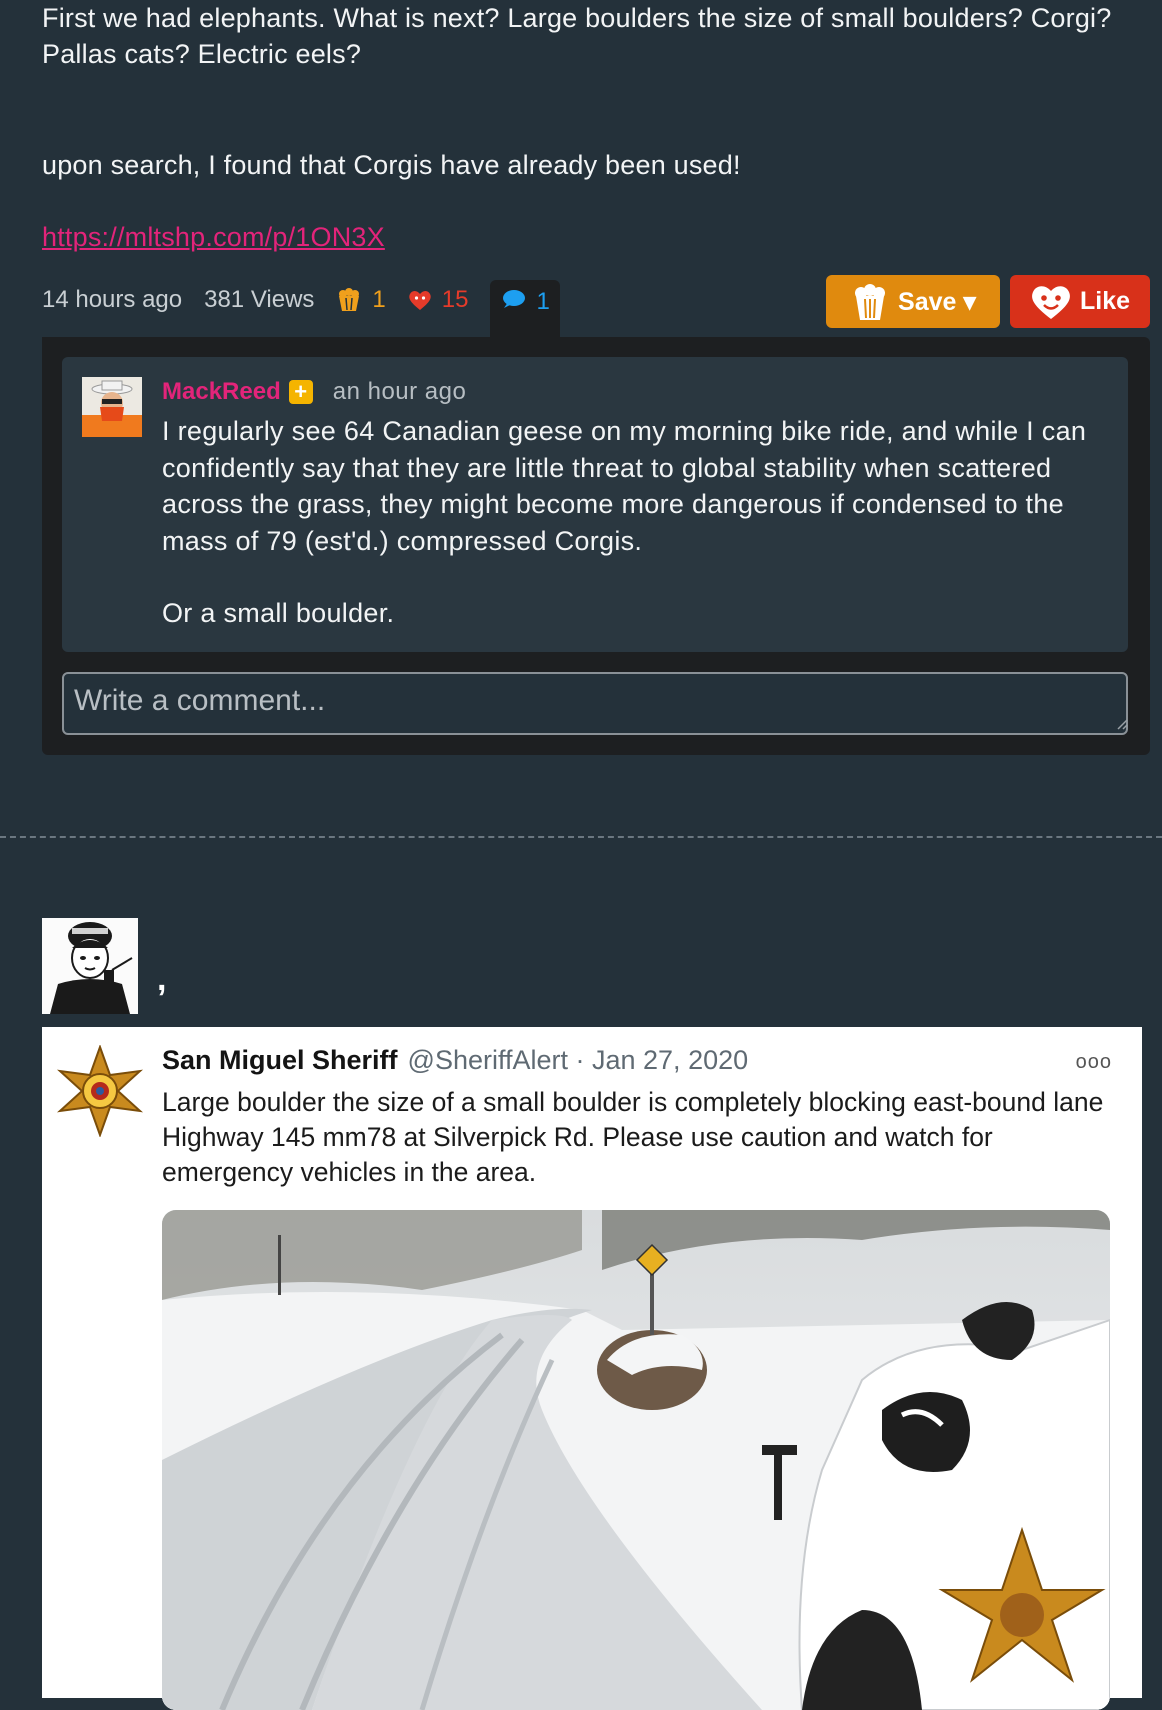  I want to click on save-count-value: 1, so click(379, 299).